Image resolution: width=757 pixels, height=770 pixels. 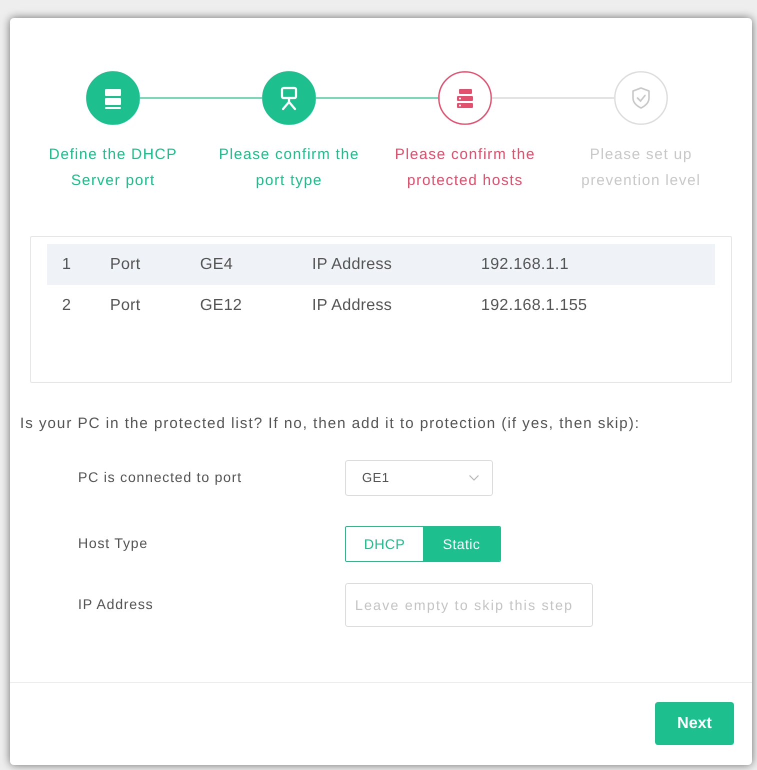 I want to click on step-label: Please confirm the protected hosts, so click(x=465, y=168).